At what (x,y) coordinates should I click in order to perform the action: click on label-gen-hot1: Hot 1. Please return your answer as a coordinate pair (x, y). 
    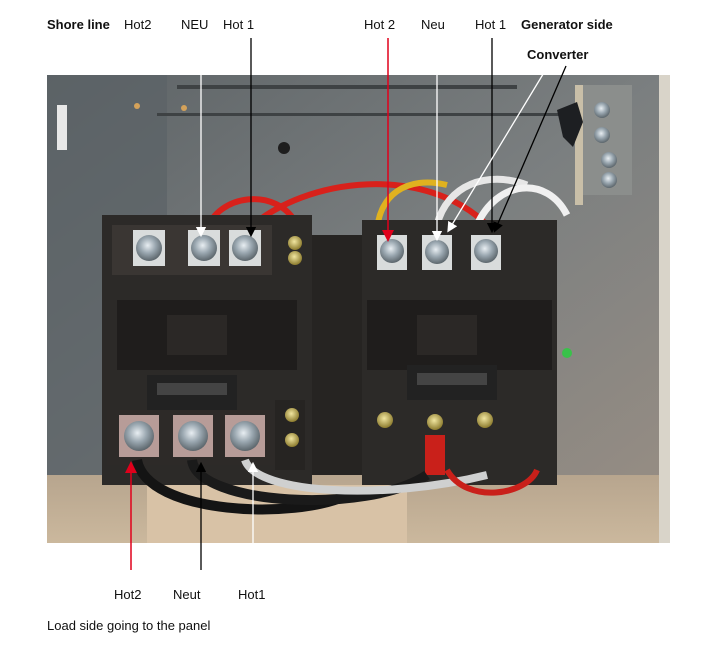
    Looking at the image, I should click on (491, 24).